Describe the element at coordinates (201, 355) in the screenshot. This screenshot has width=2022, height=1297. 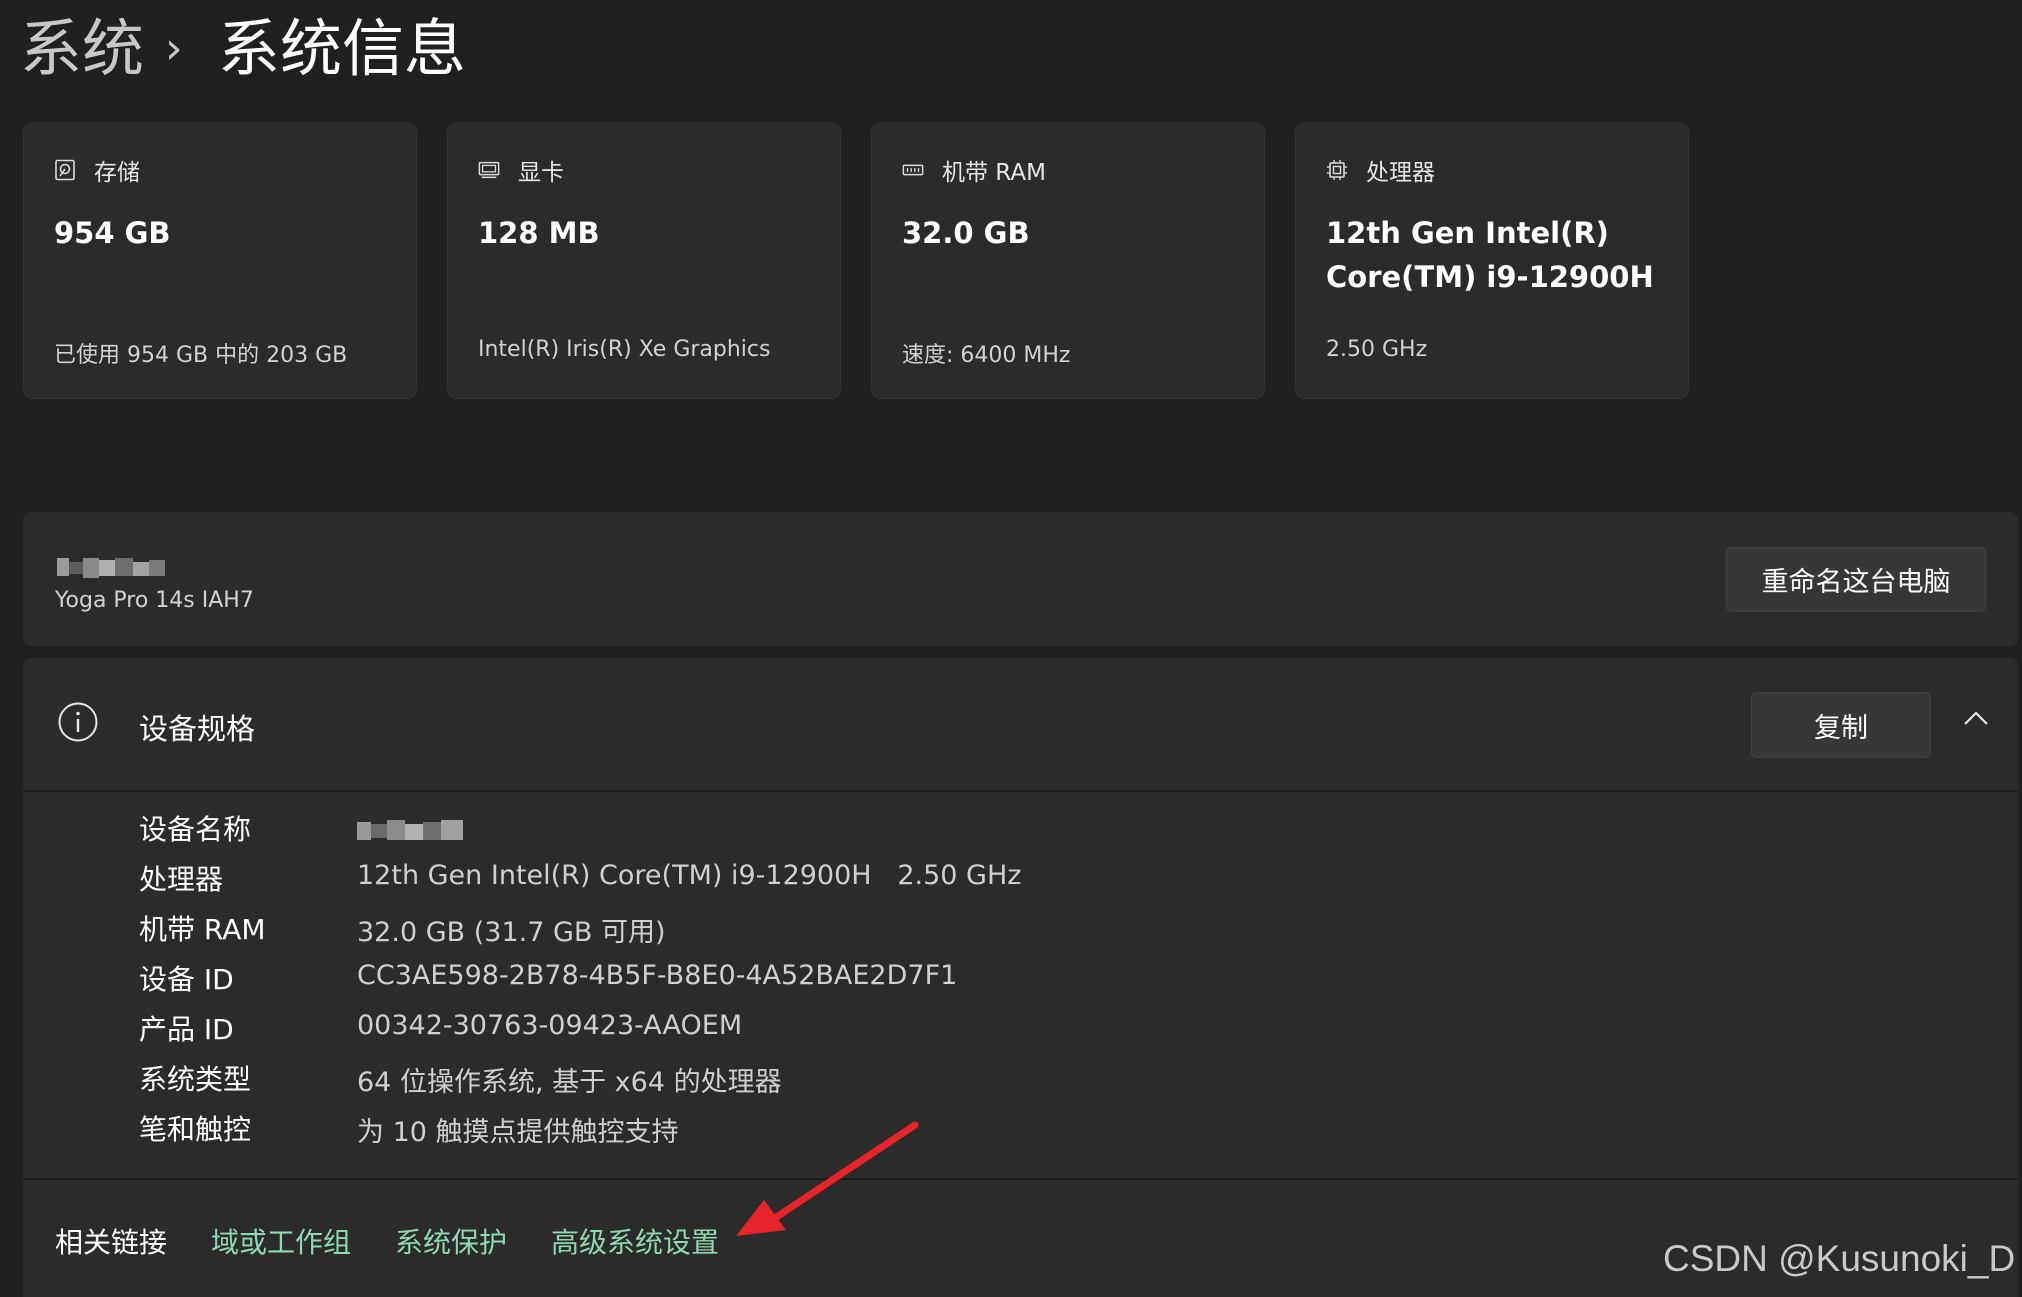
I see `storage-usage: 已使用 954 GB 中的 203 GB` at that location.